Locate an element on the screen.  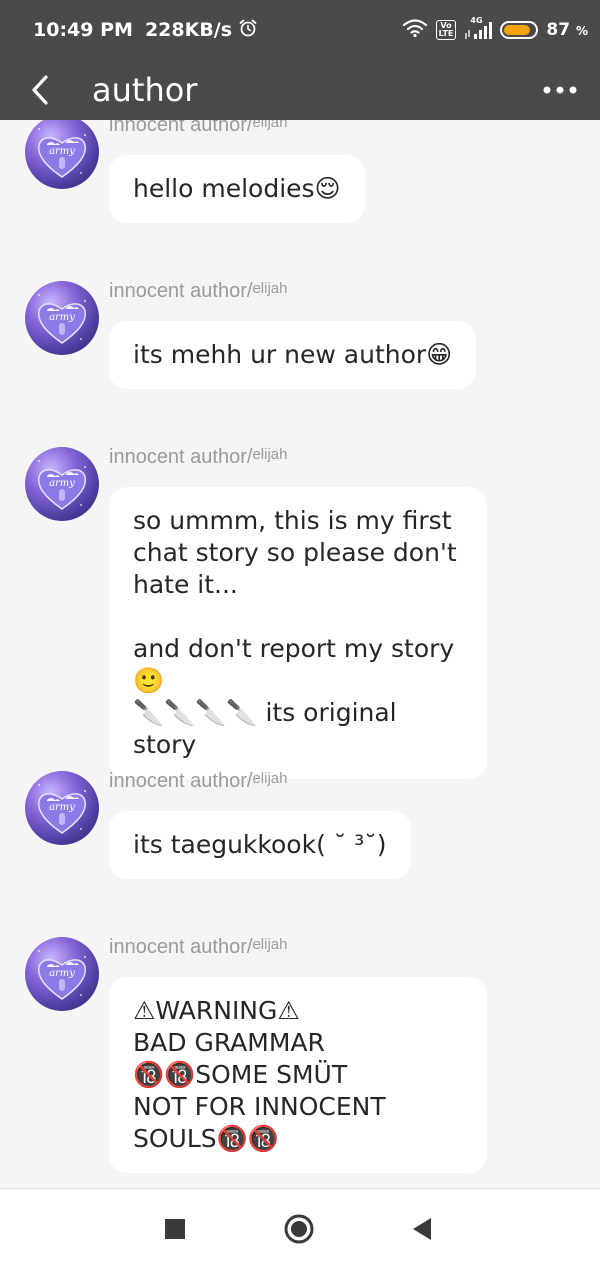
status-bar: 10:49 PM 228KB/s Vo LTE 4G 87 % is located at coordinates (300, 30).